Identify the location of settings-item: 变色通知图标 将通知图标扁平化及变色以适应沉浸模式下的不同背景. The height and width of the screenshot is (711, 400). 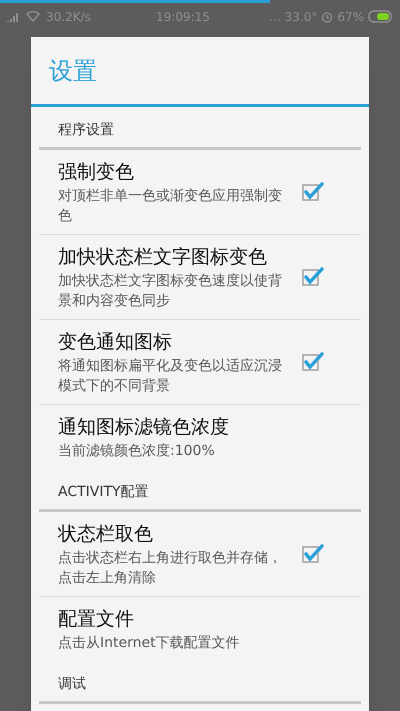
(200, 362).